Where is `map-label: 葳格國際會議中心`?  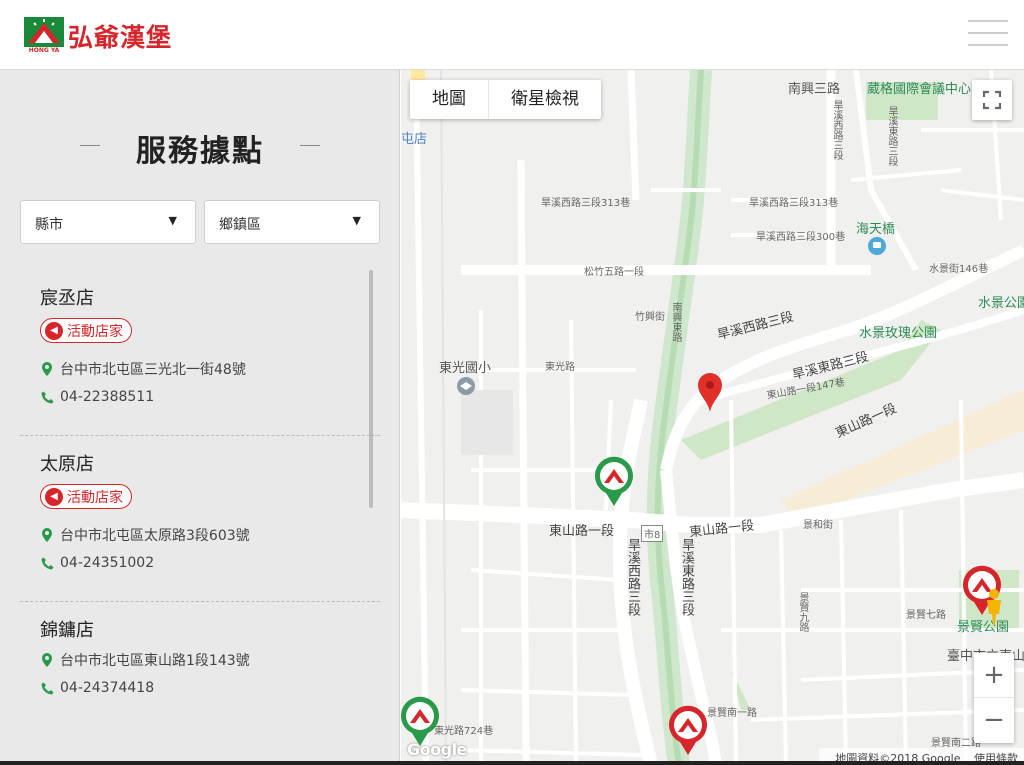
map-label: 葳格國際會議中心 is located at coordinates (919, 89).